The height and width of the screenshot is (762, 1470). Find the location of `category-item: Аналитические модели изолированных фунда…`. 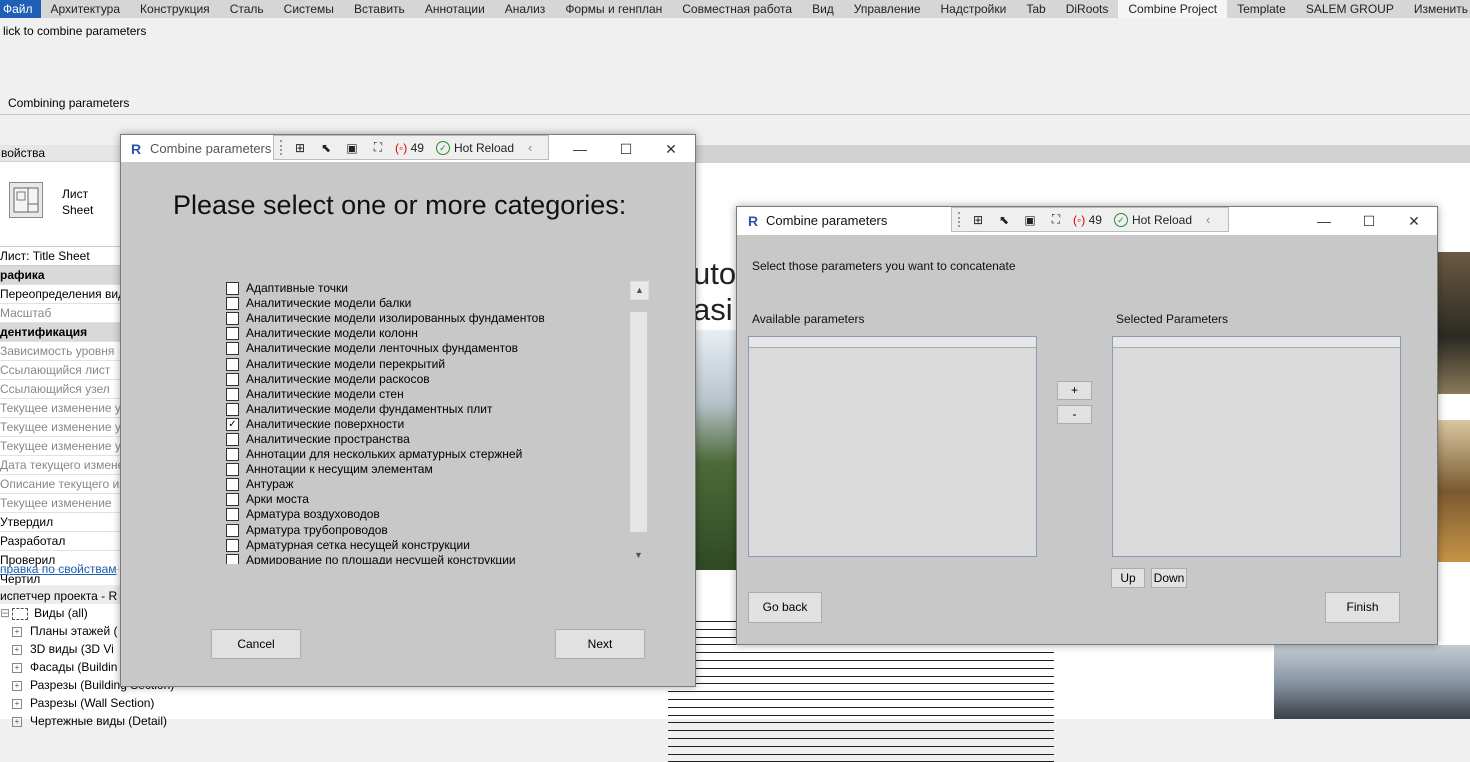

category-item: Аналитические модели изолированных фунда… is located at coordinates (428, 318).